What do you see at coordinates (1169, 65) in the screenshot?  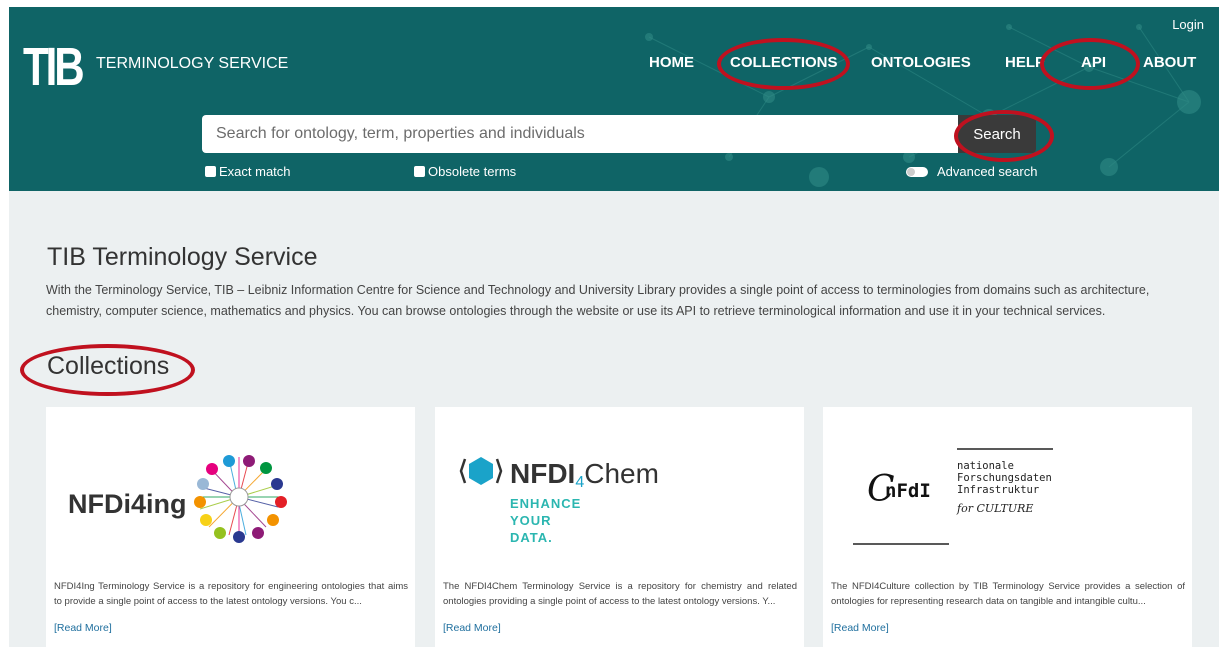 I see `nav-about: ABOUT` at bounding box center [1169, 65].